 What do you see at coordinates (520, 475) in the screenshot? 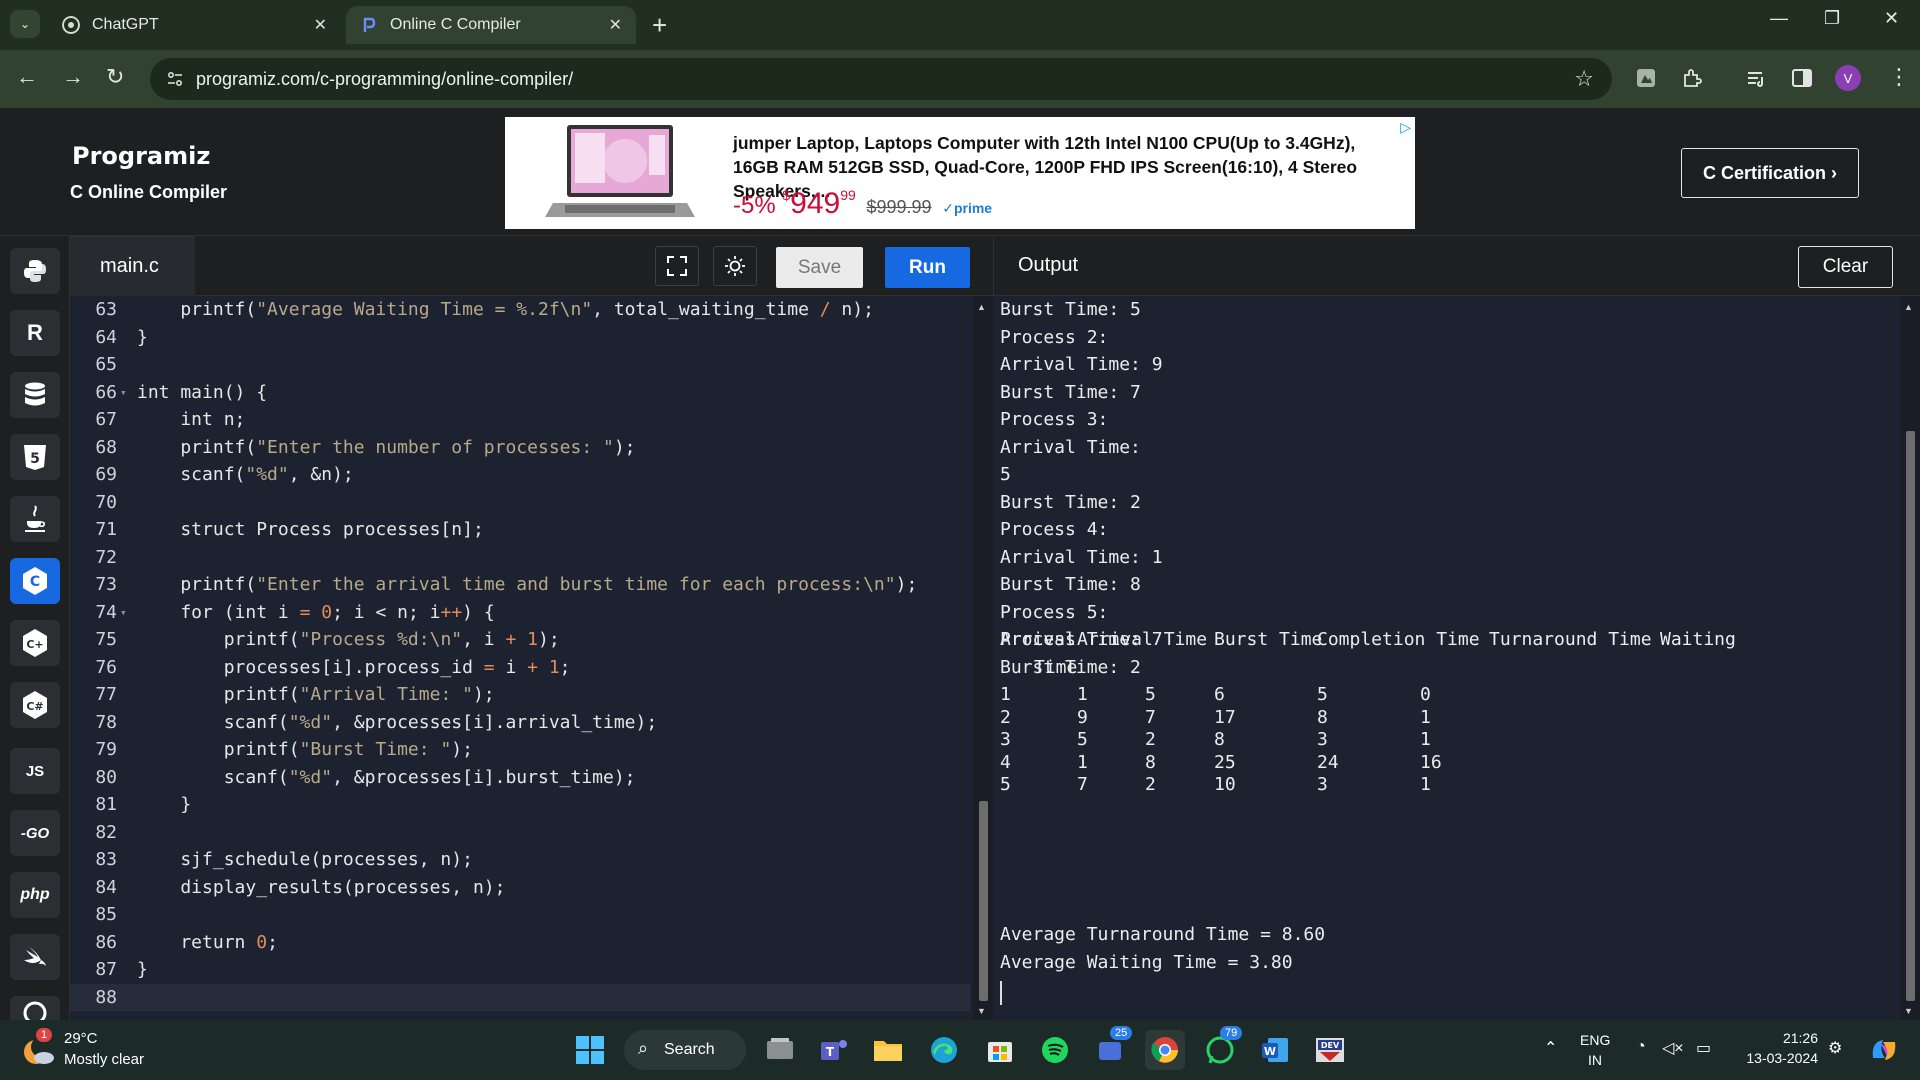
I see `code-line: 69 scanf("%d", &n);` at bounding box center [520, 475].